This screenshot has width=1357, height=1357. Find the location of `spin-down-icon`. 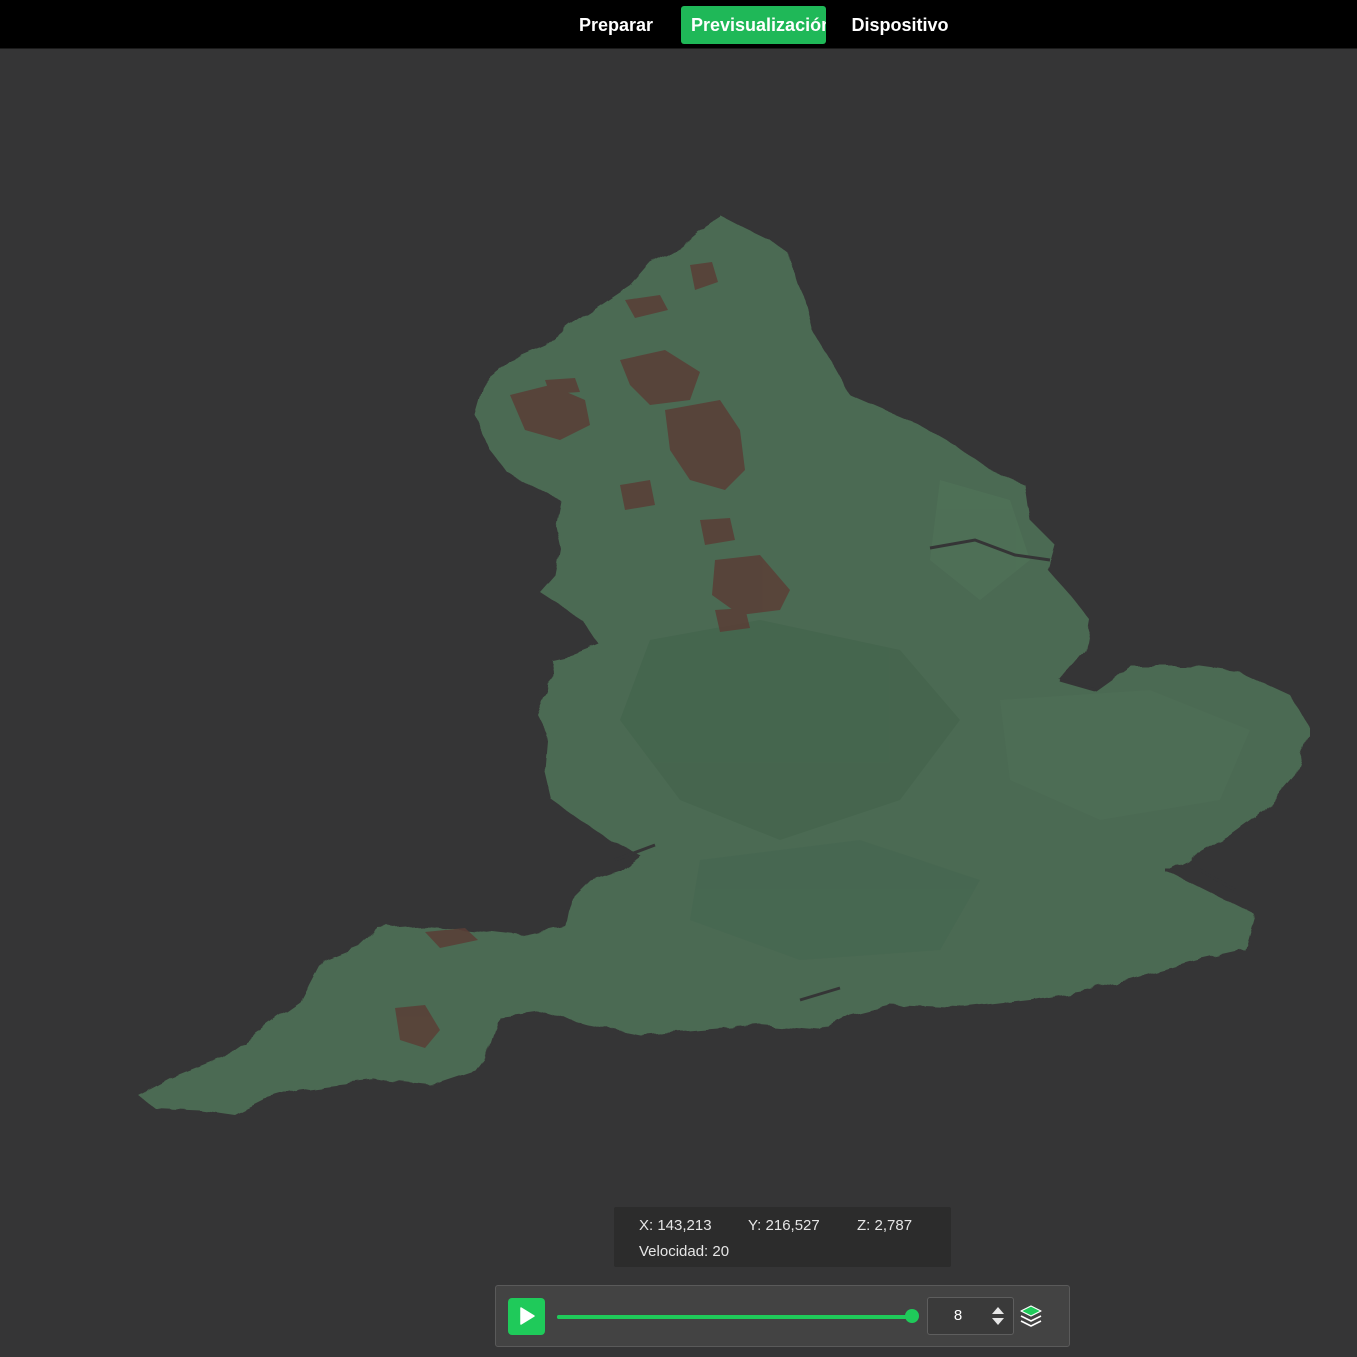

spin-down-icon is located at coordinates (998, 1322).